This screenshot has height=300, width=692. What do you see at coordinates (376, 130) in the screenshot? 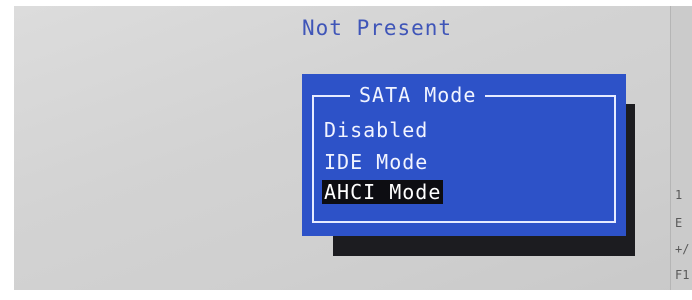
I see `option-disabled: Disabled` at bounding box center [376, 130].